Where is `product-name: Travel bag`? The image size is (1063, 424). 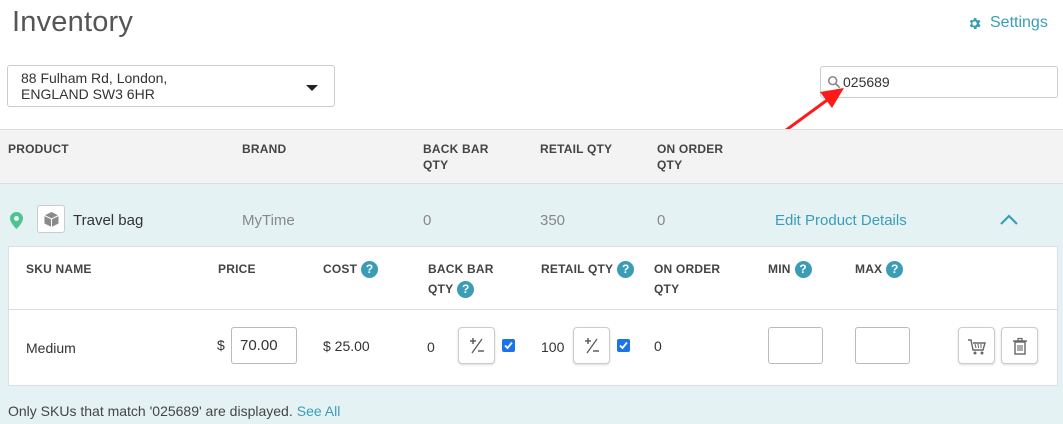 product-name: Travel bag is located at coordinates (108, 220).